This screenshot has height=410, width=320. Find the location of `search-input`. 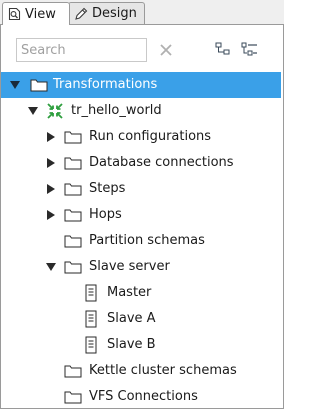

search-input is located at coordinates (81, 50).